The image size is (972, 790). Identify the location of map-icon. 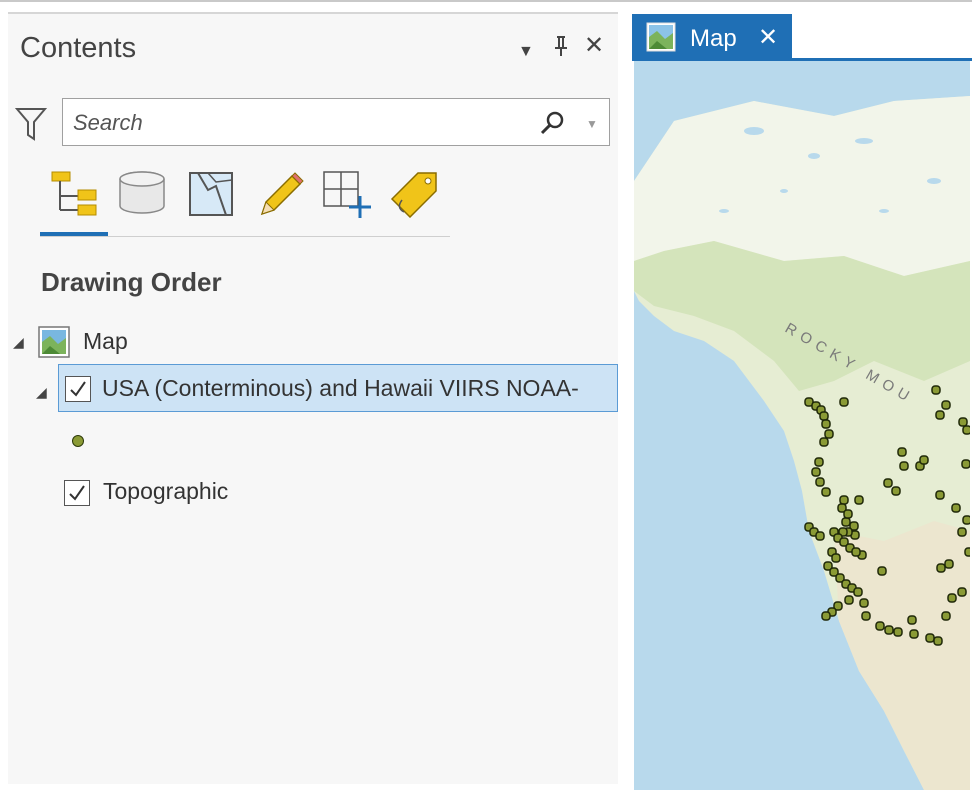
(54, 342).